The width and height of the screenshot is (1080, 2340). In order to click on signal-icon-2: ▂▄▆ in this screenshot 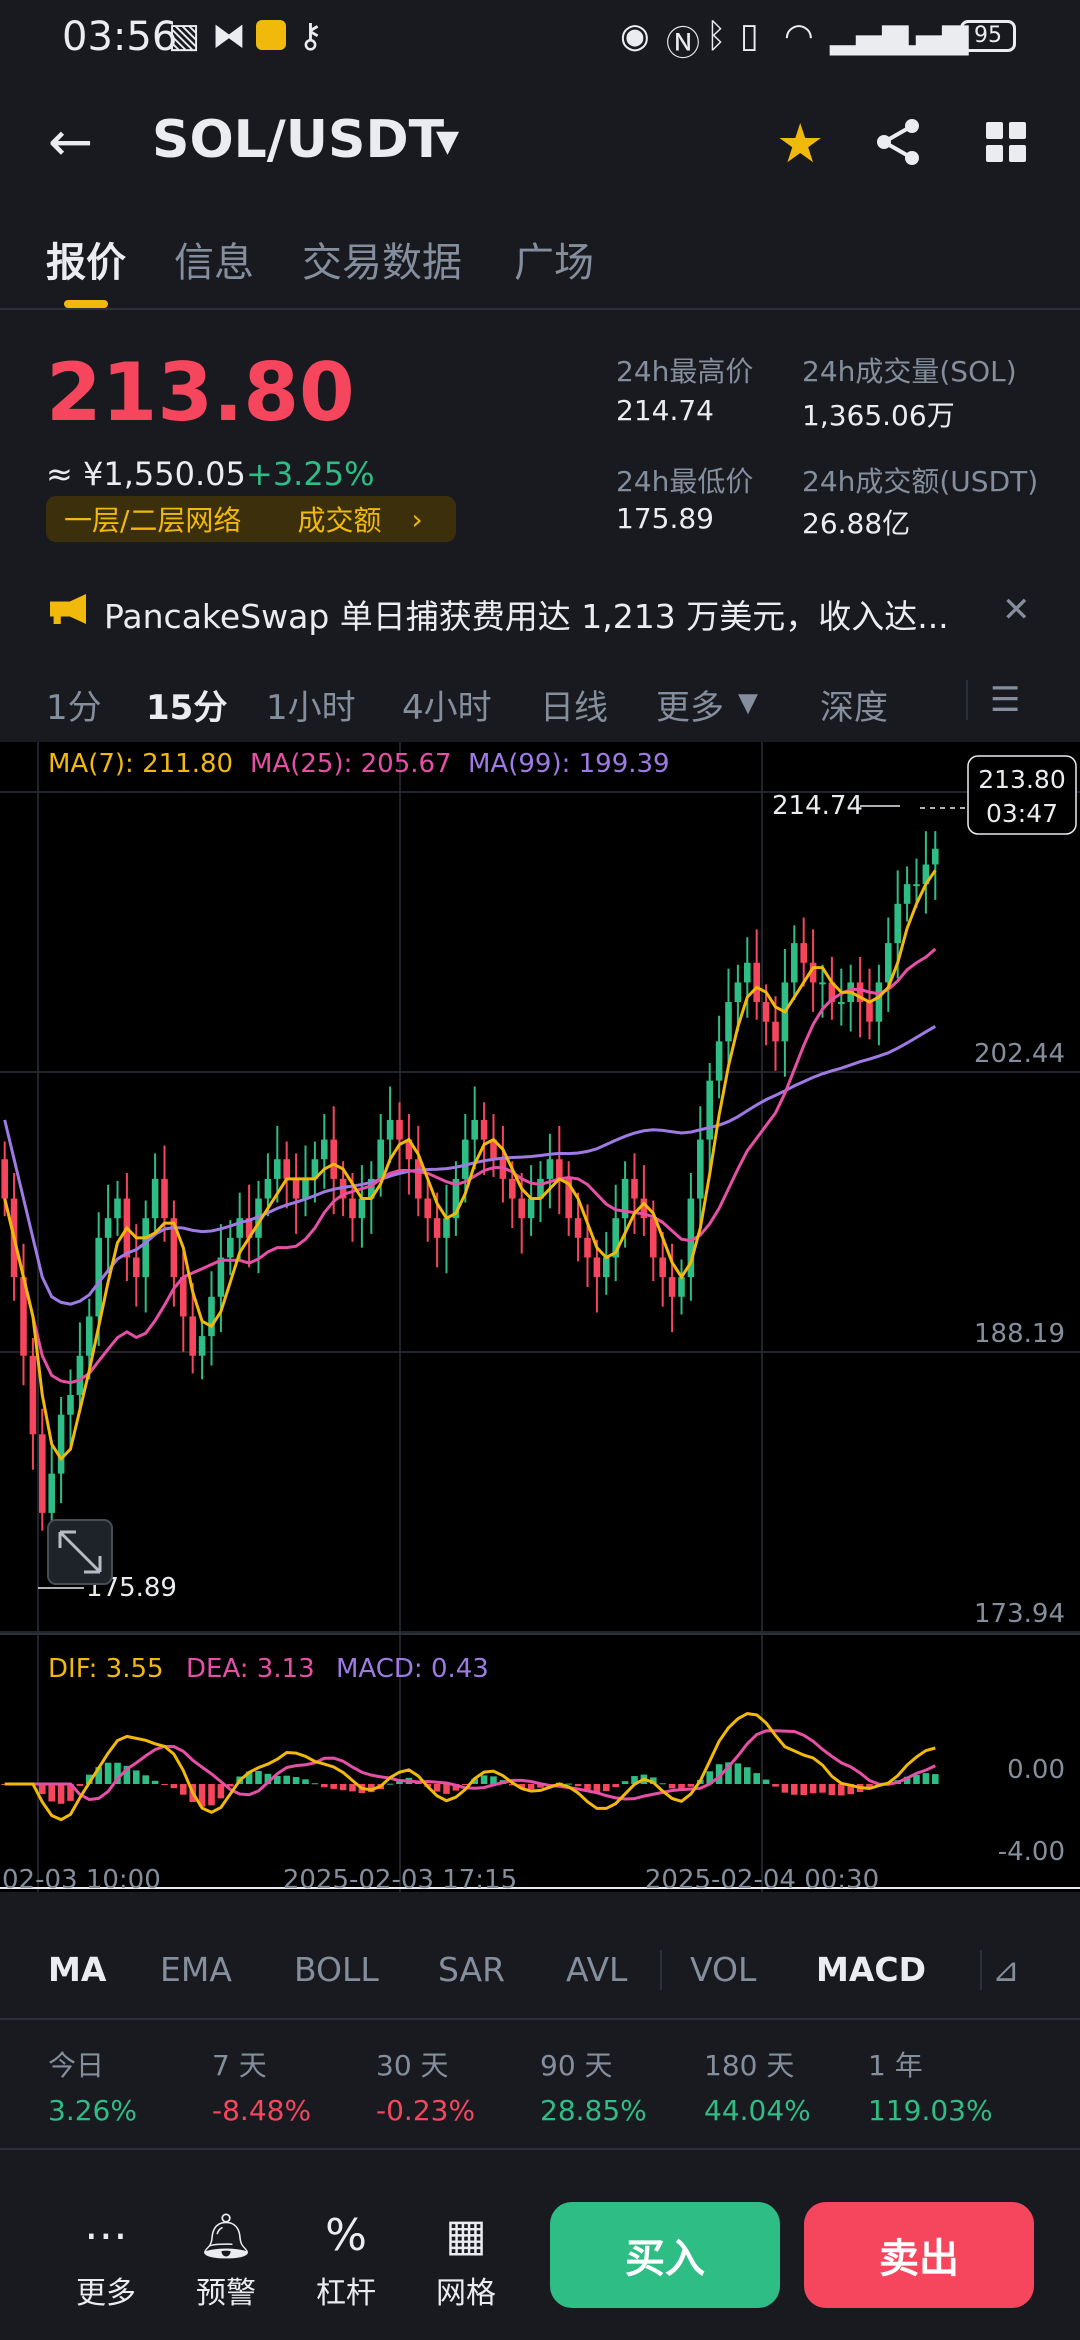, I will do `click(929, 36)`.